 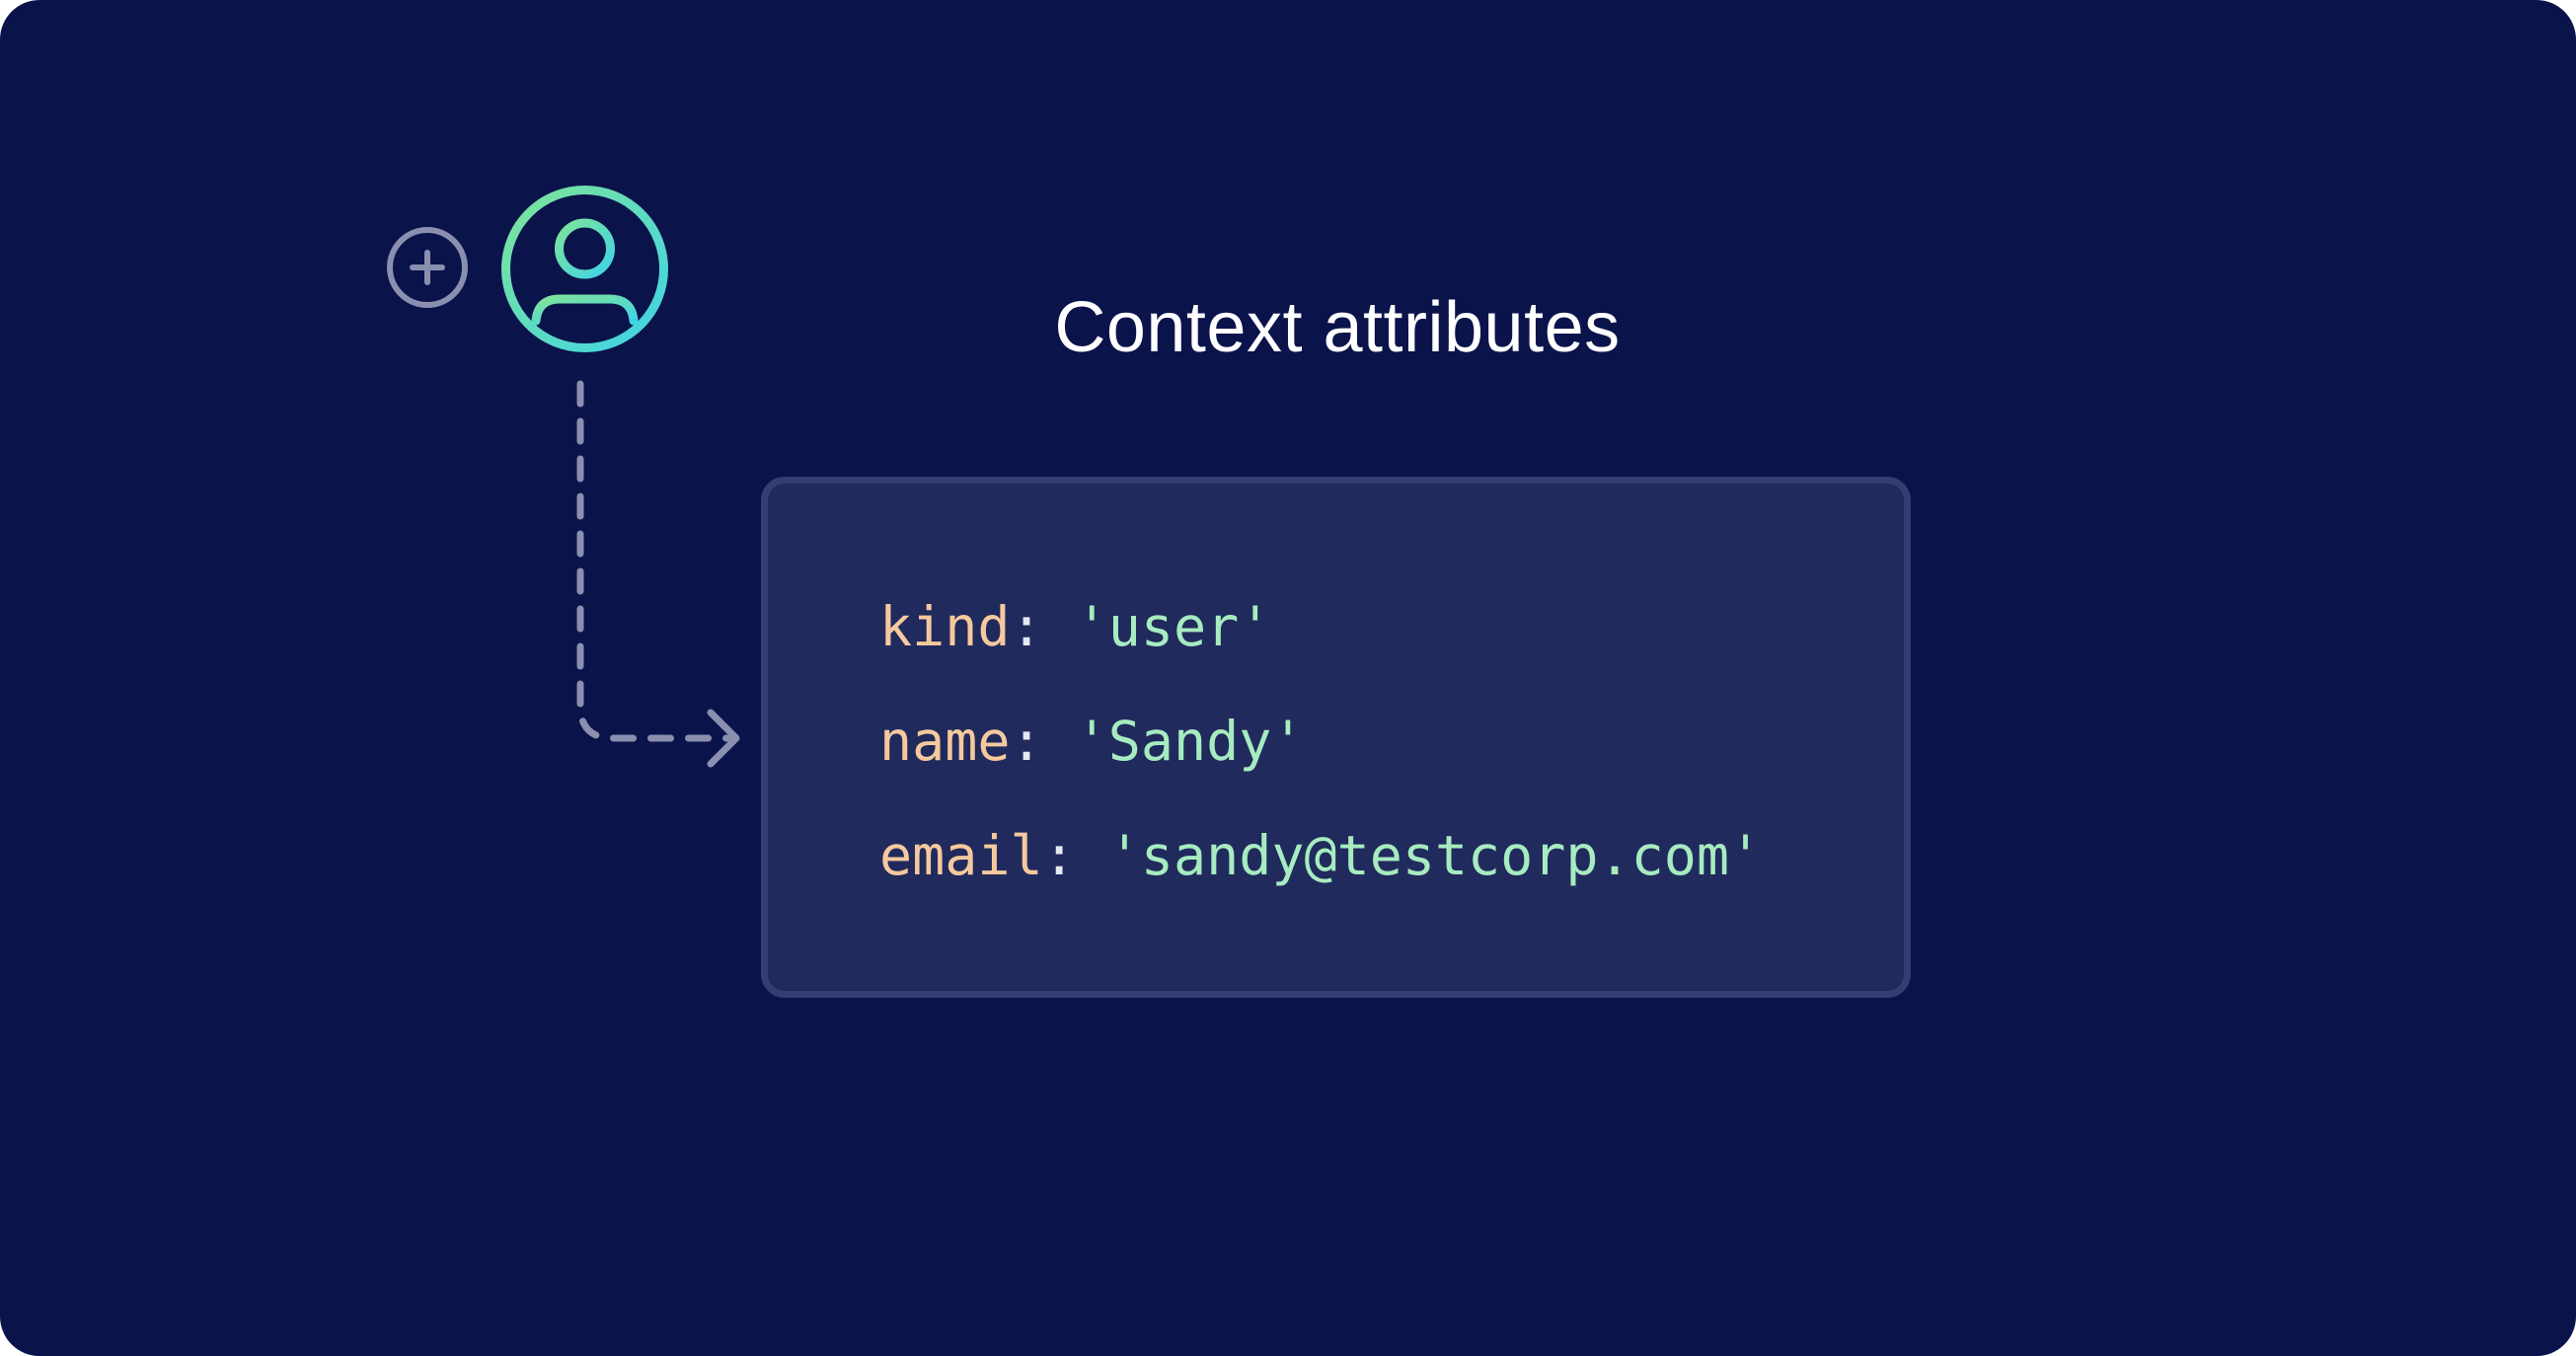 I want to click on attribute-row-name: name: 'Sandy', so click(x=1091, y=742).